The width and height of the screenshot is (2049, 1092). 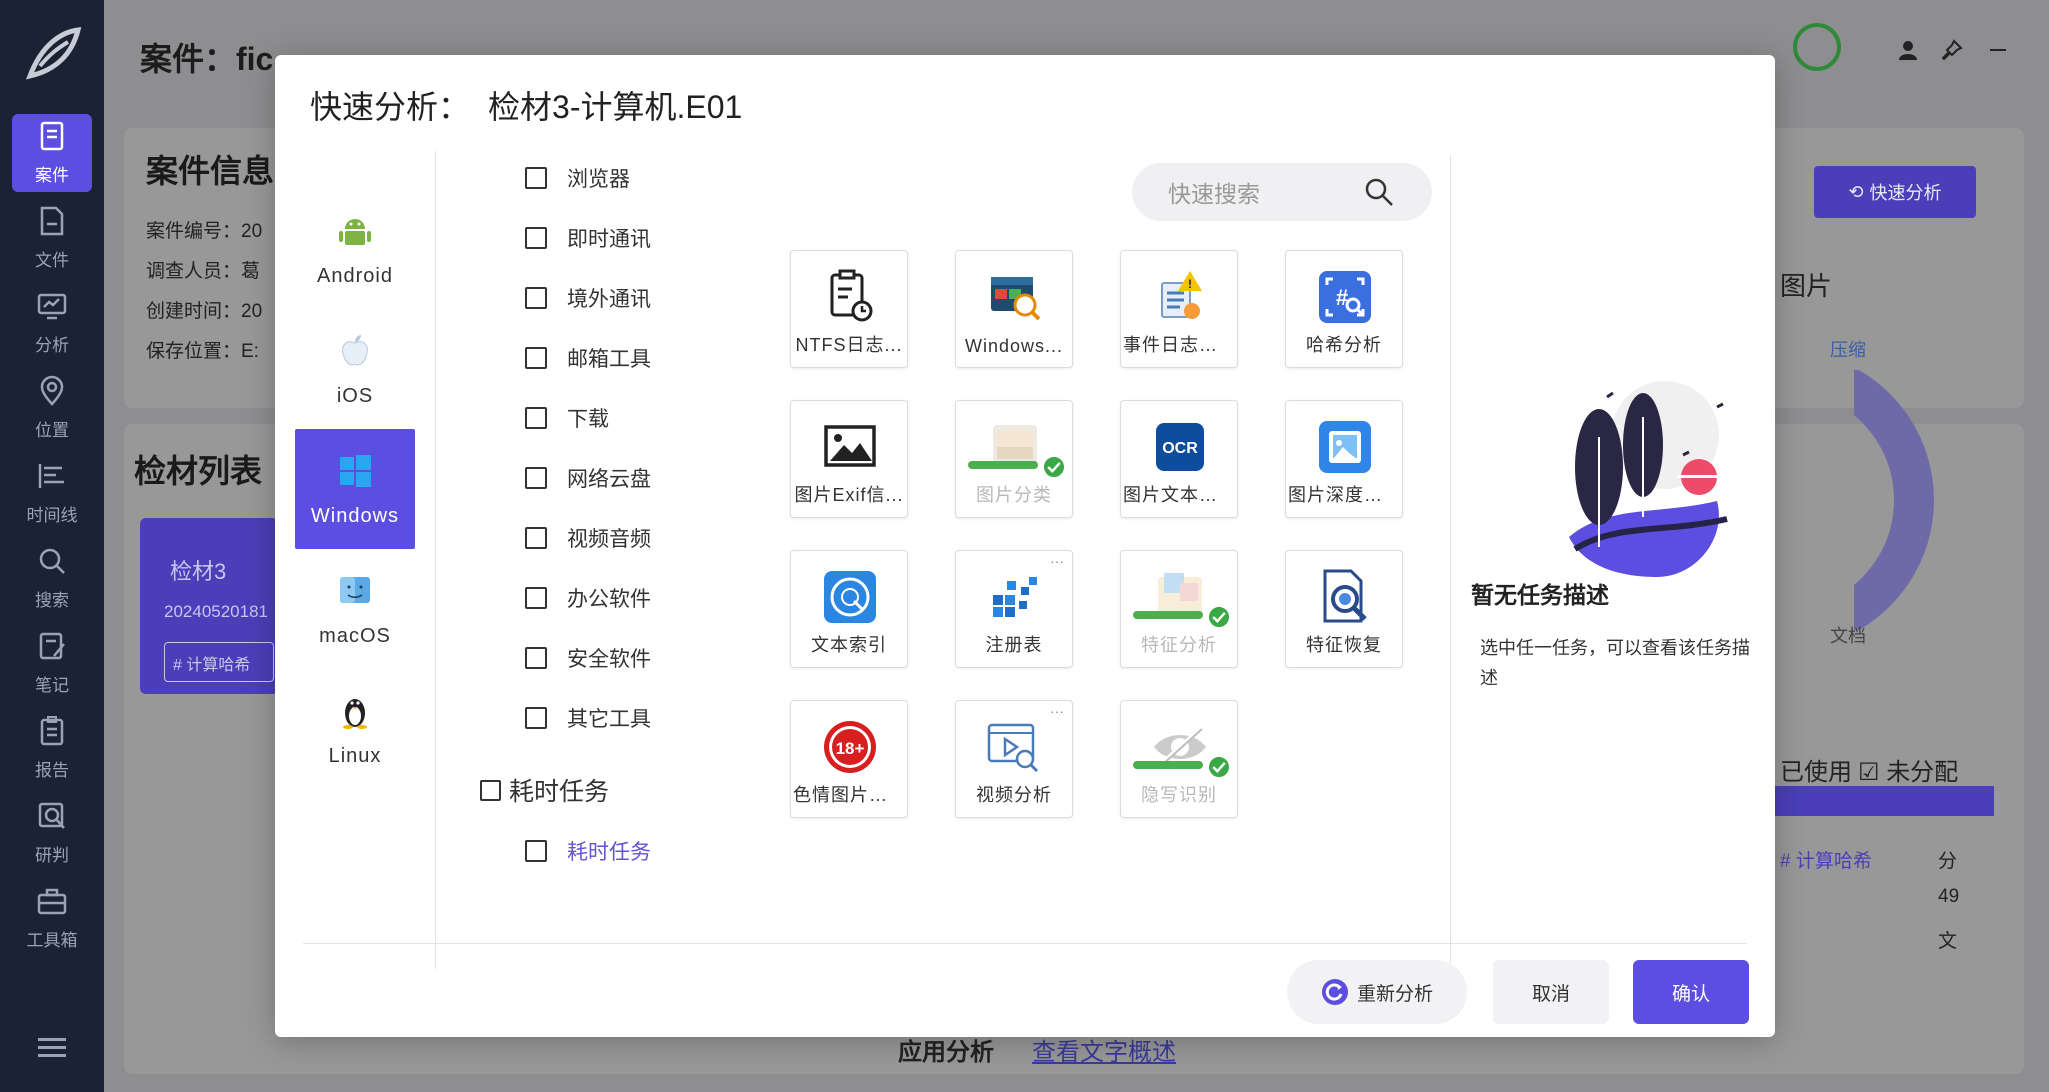 I want to click on tool-card: 图片分类, so click(x=1014, y=459).